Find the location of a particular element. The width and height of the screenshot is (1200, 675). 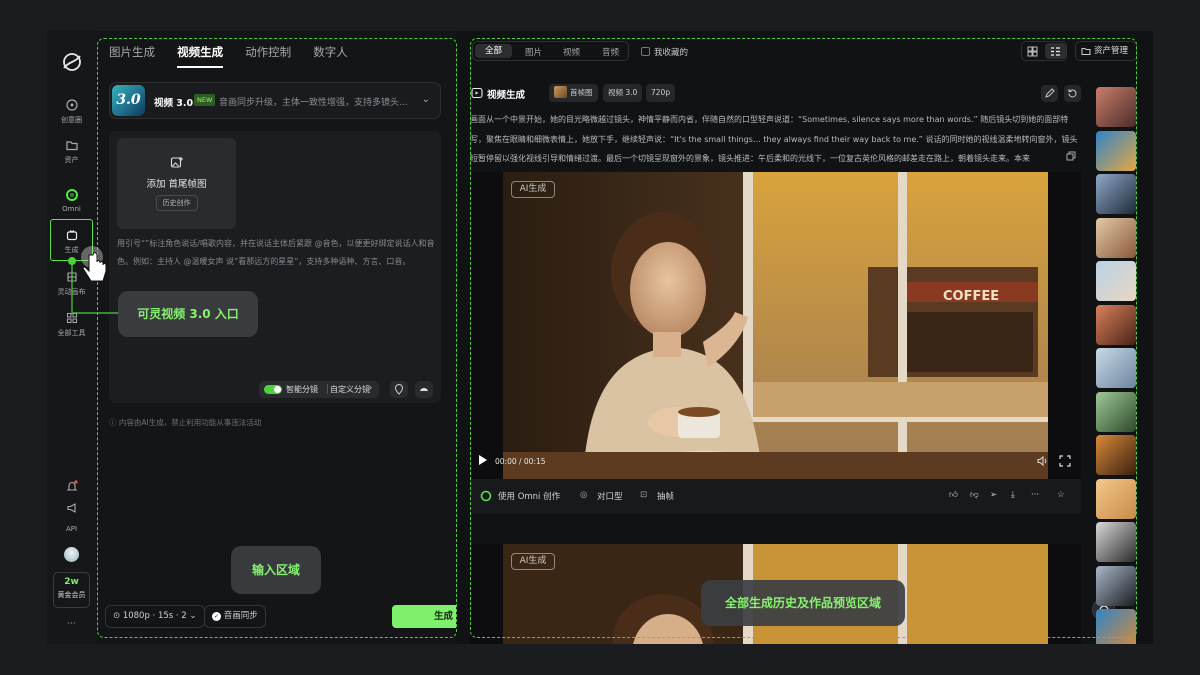

history-area-callout: 全部生成历史及作品预览区域 is located at coordinates (803, 603).